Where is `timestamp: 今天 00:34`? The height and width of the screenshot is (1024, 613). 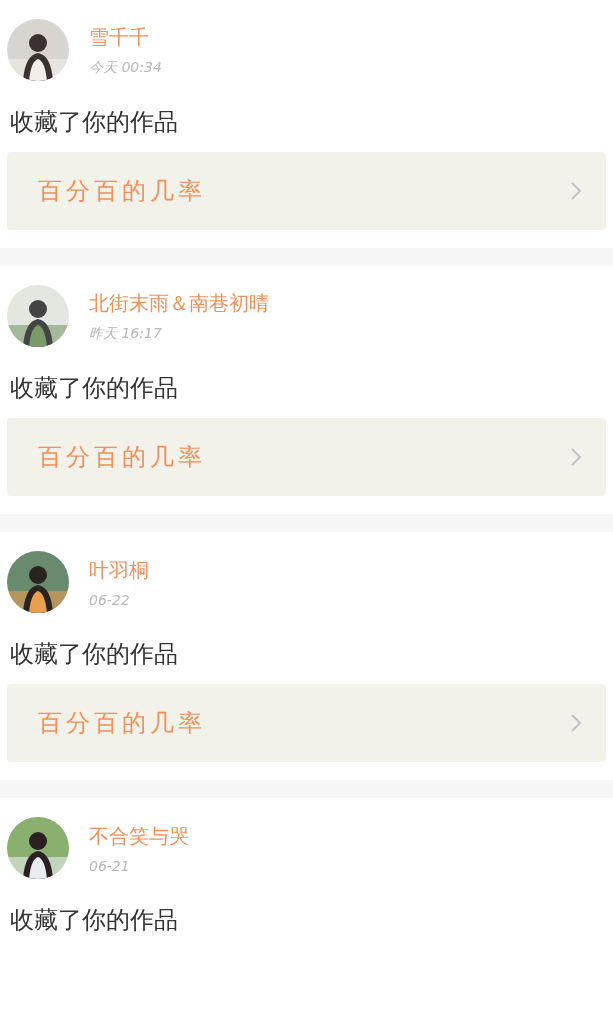
timestamp: 今天 00:34 is located at coordinates (125, 67).